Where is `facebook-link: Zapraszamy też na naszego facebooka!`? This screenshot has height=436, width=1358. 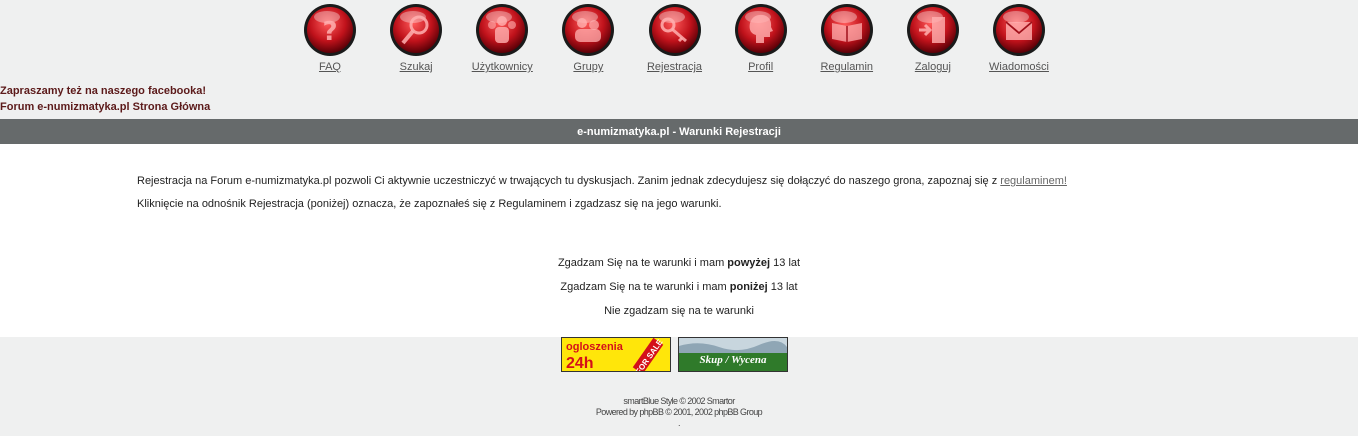
facebook-link: Zapraszamy też na naszego facebooka! is located at coordinates (103, 91).